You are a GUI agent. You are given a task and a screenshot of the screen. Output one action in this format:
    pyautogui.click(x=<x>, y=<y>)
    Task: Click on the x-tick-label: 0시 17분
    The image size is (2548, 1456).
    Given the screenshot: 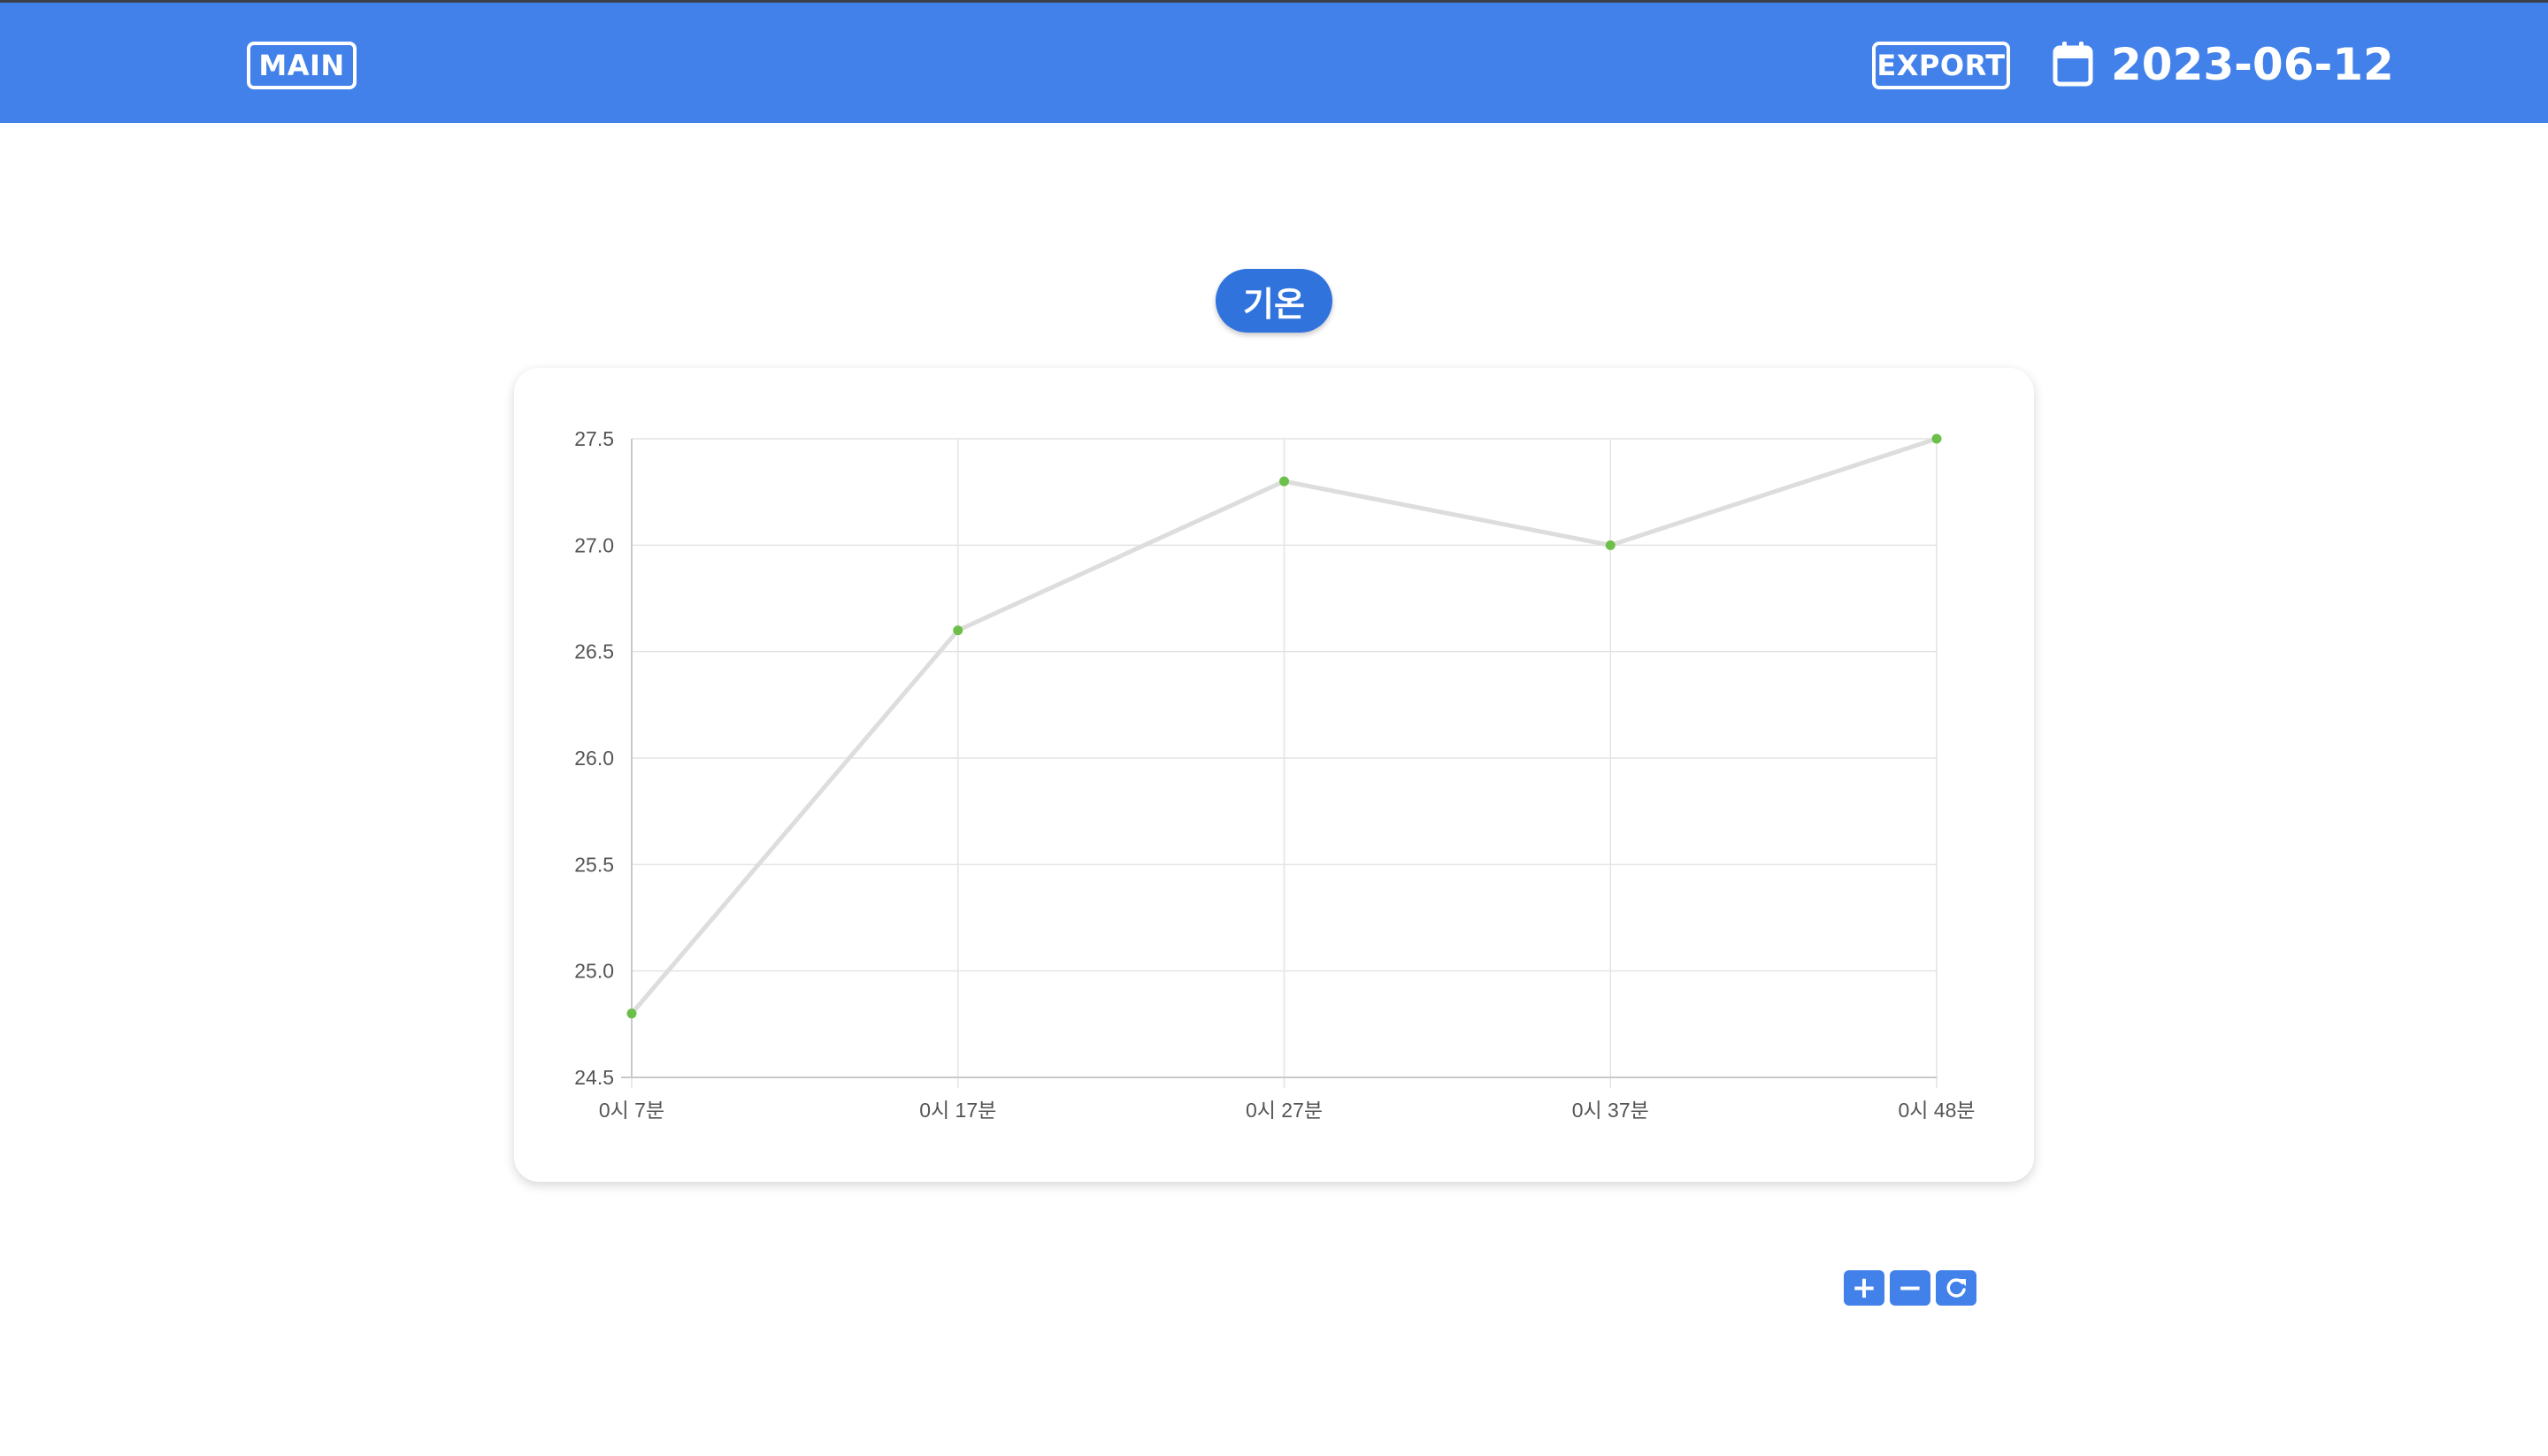 What is the action you would take?
    pyautogui.click(x=957, y=1110)
    